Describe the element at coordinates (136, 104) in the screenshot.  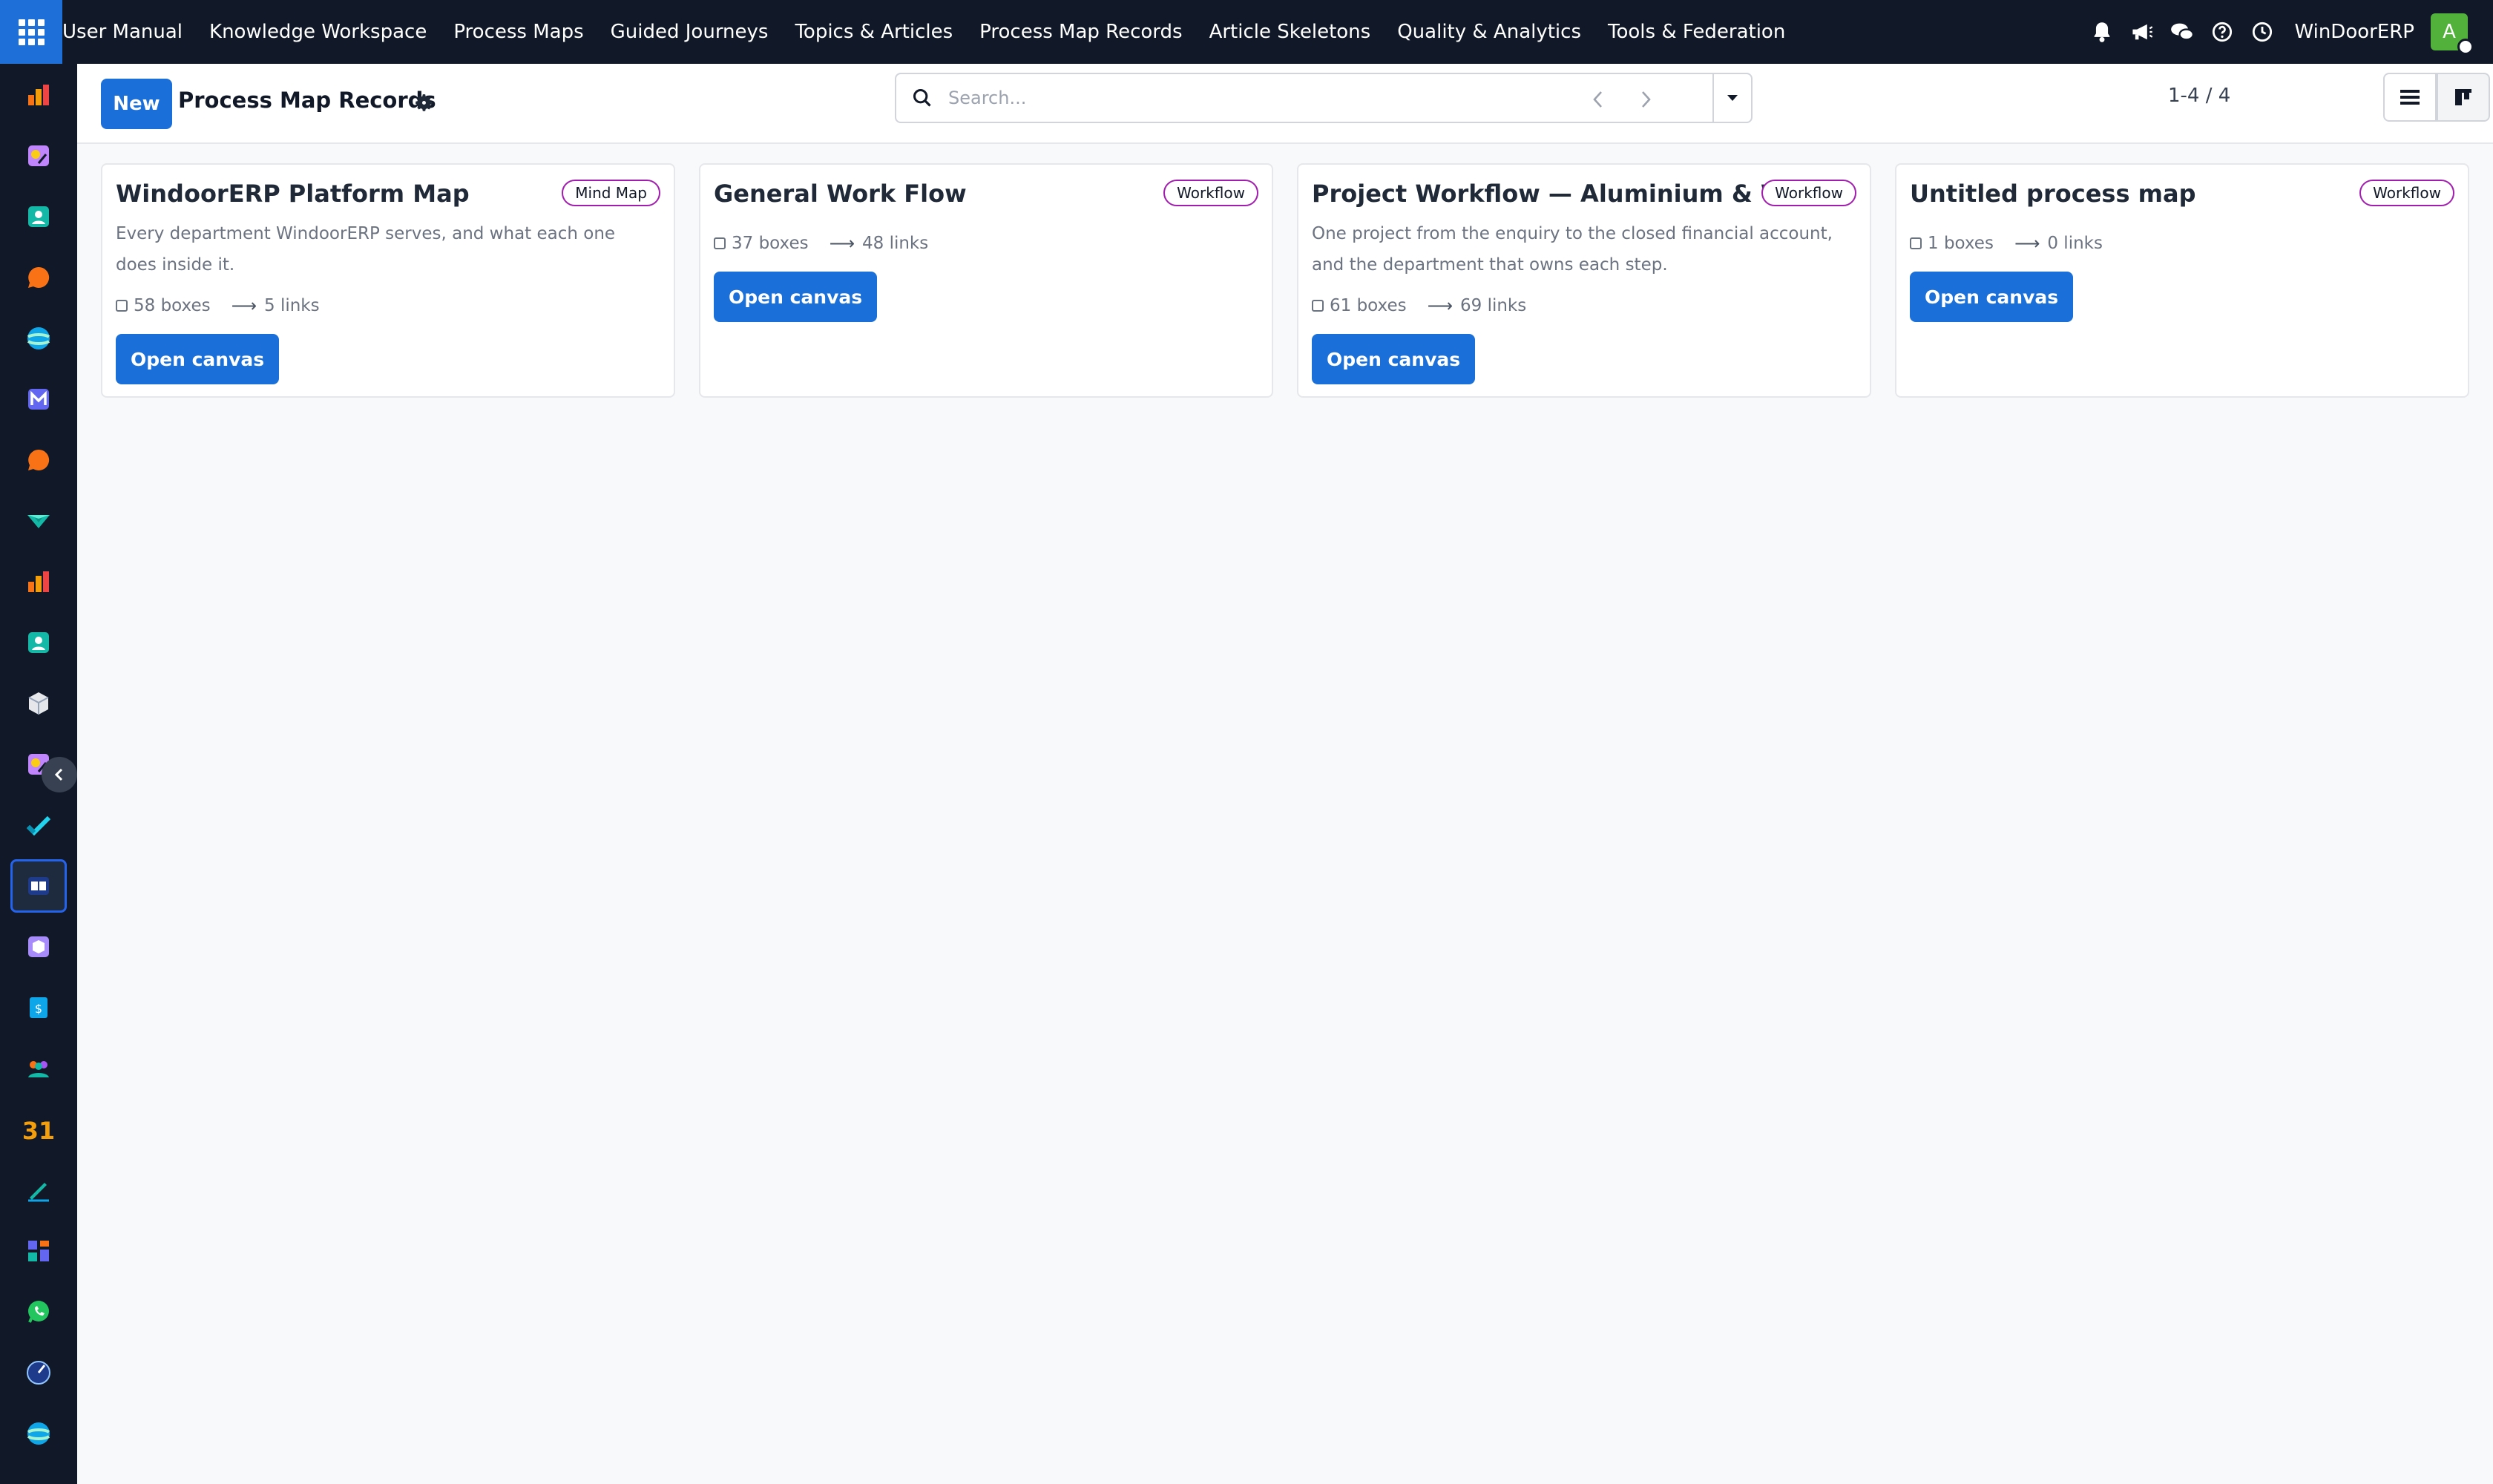
I see `new-button: New` at that location.